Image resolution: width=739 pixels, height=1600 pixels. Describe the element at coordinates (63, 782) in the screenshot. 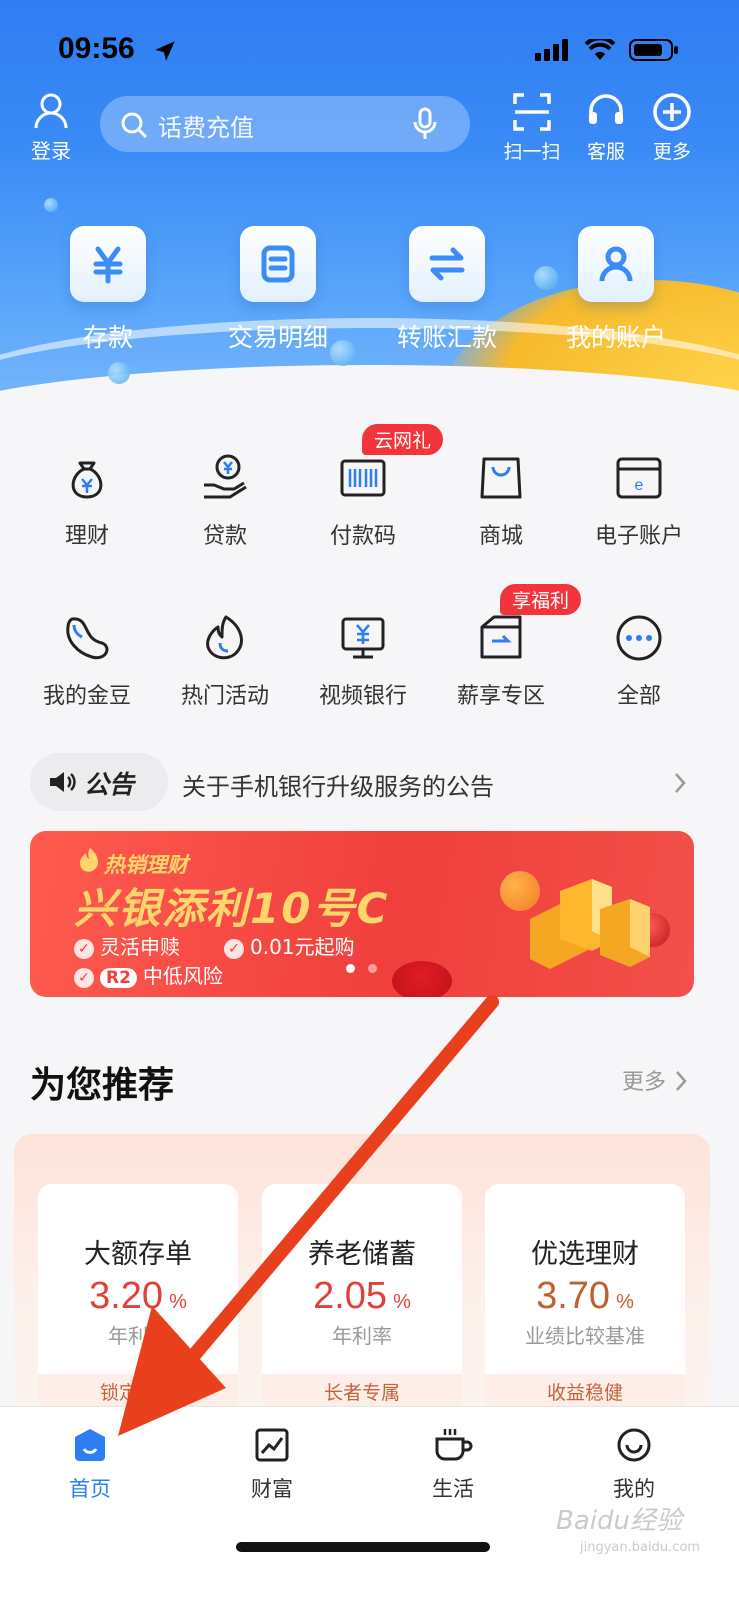

I see `speaker-icon` at that location.